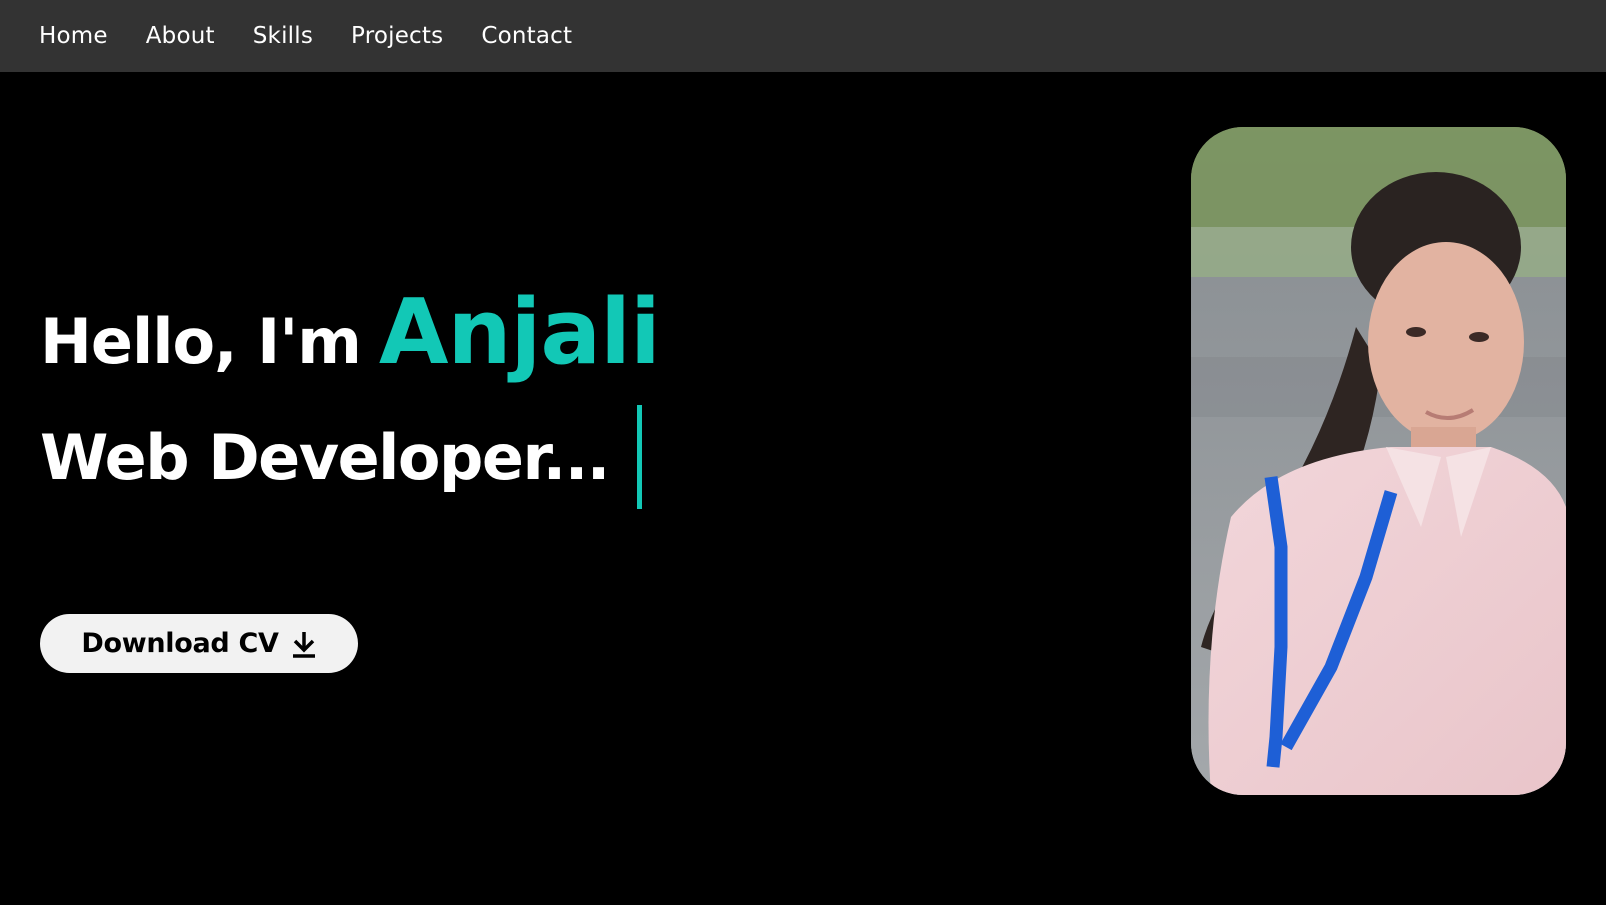  I want to click on greeting-line: Hello, I'm Anjali, so click(350, 332).